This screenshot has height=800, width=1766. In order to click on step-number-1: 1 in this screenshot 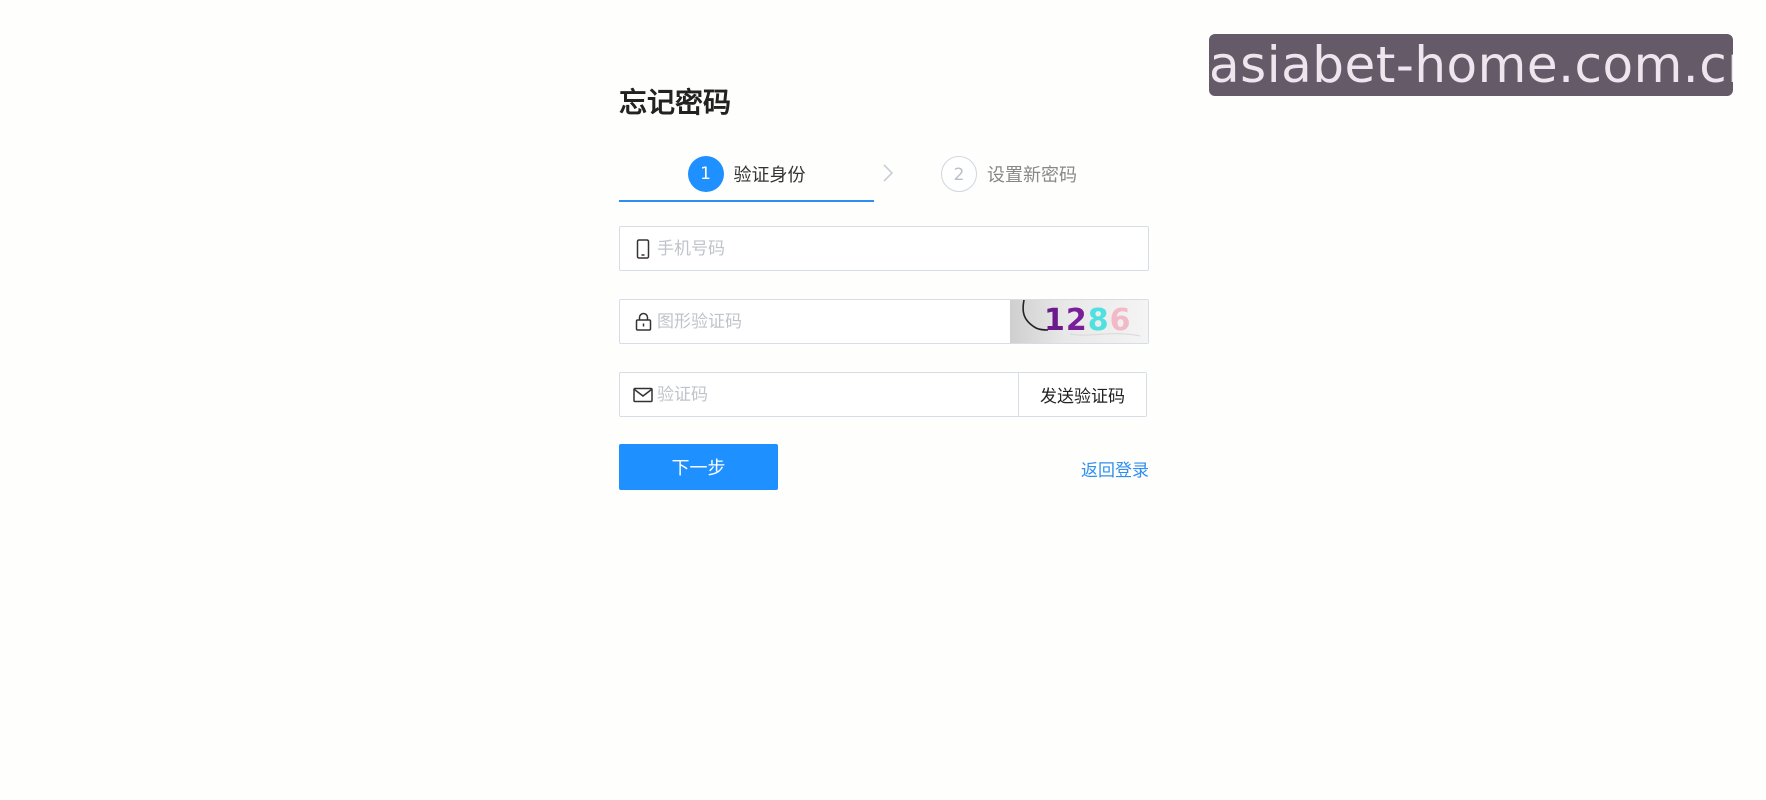, I will do `click(705, 174)`.